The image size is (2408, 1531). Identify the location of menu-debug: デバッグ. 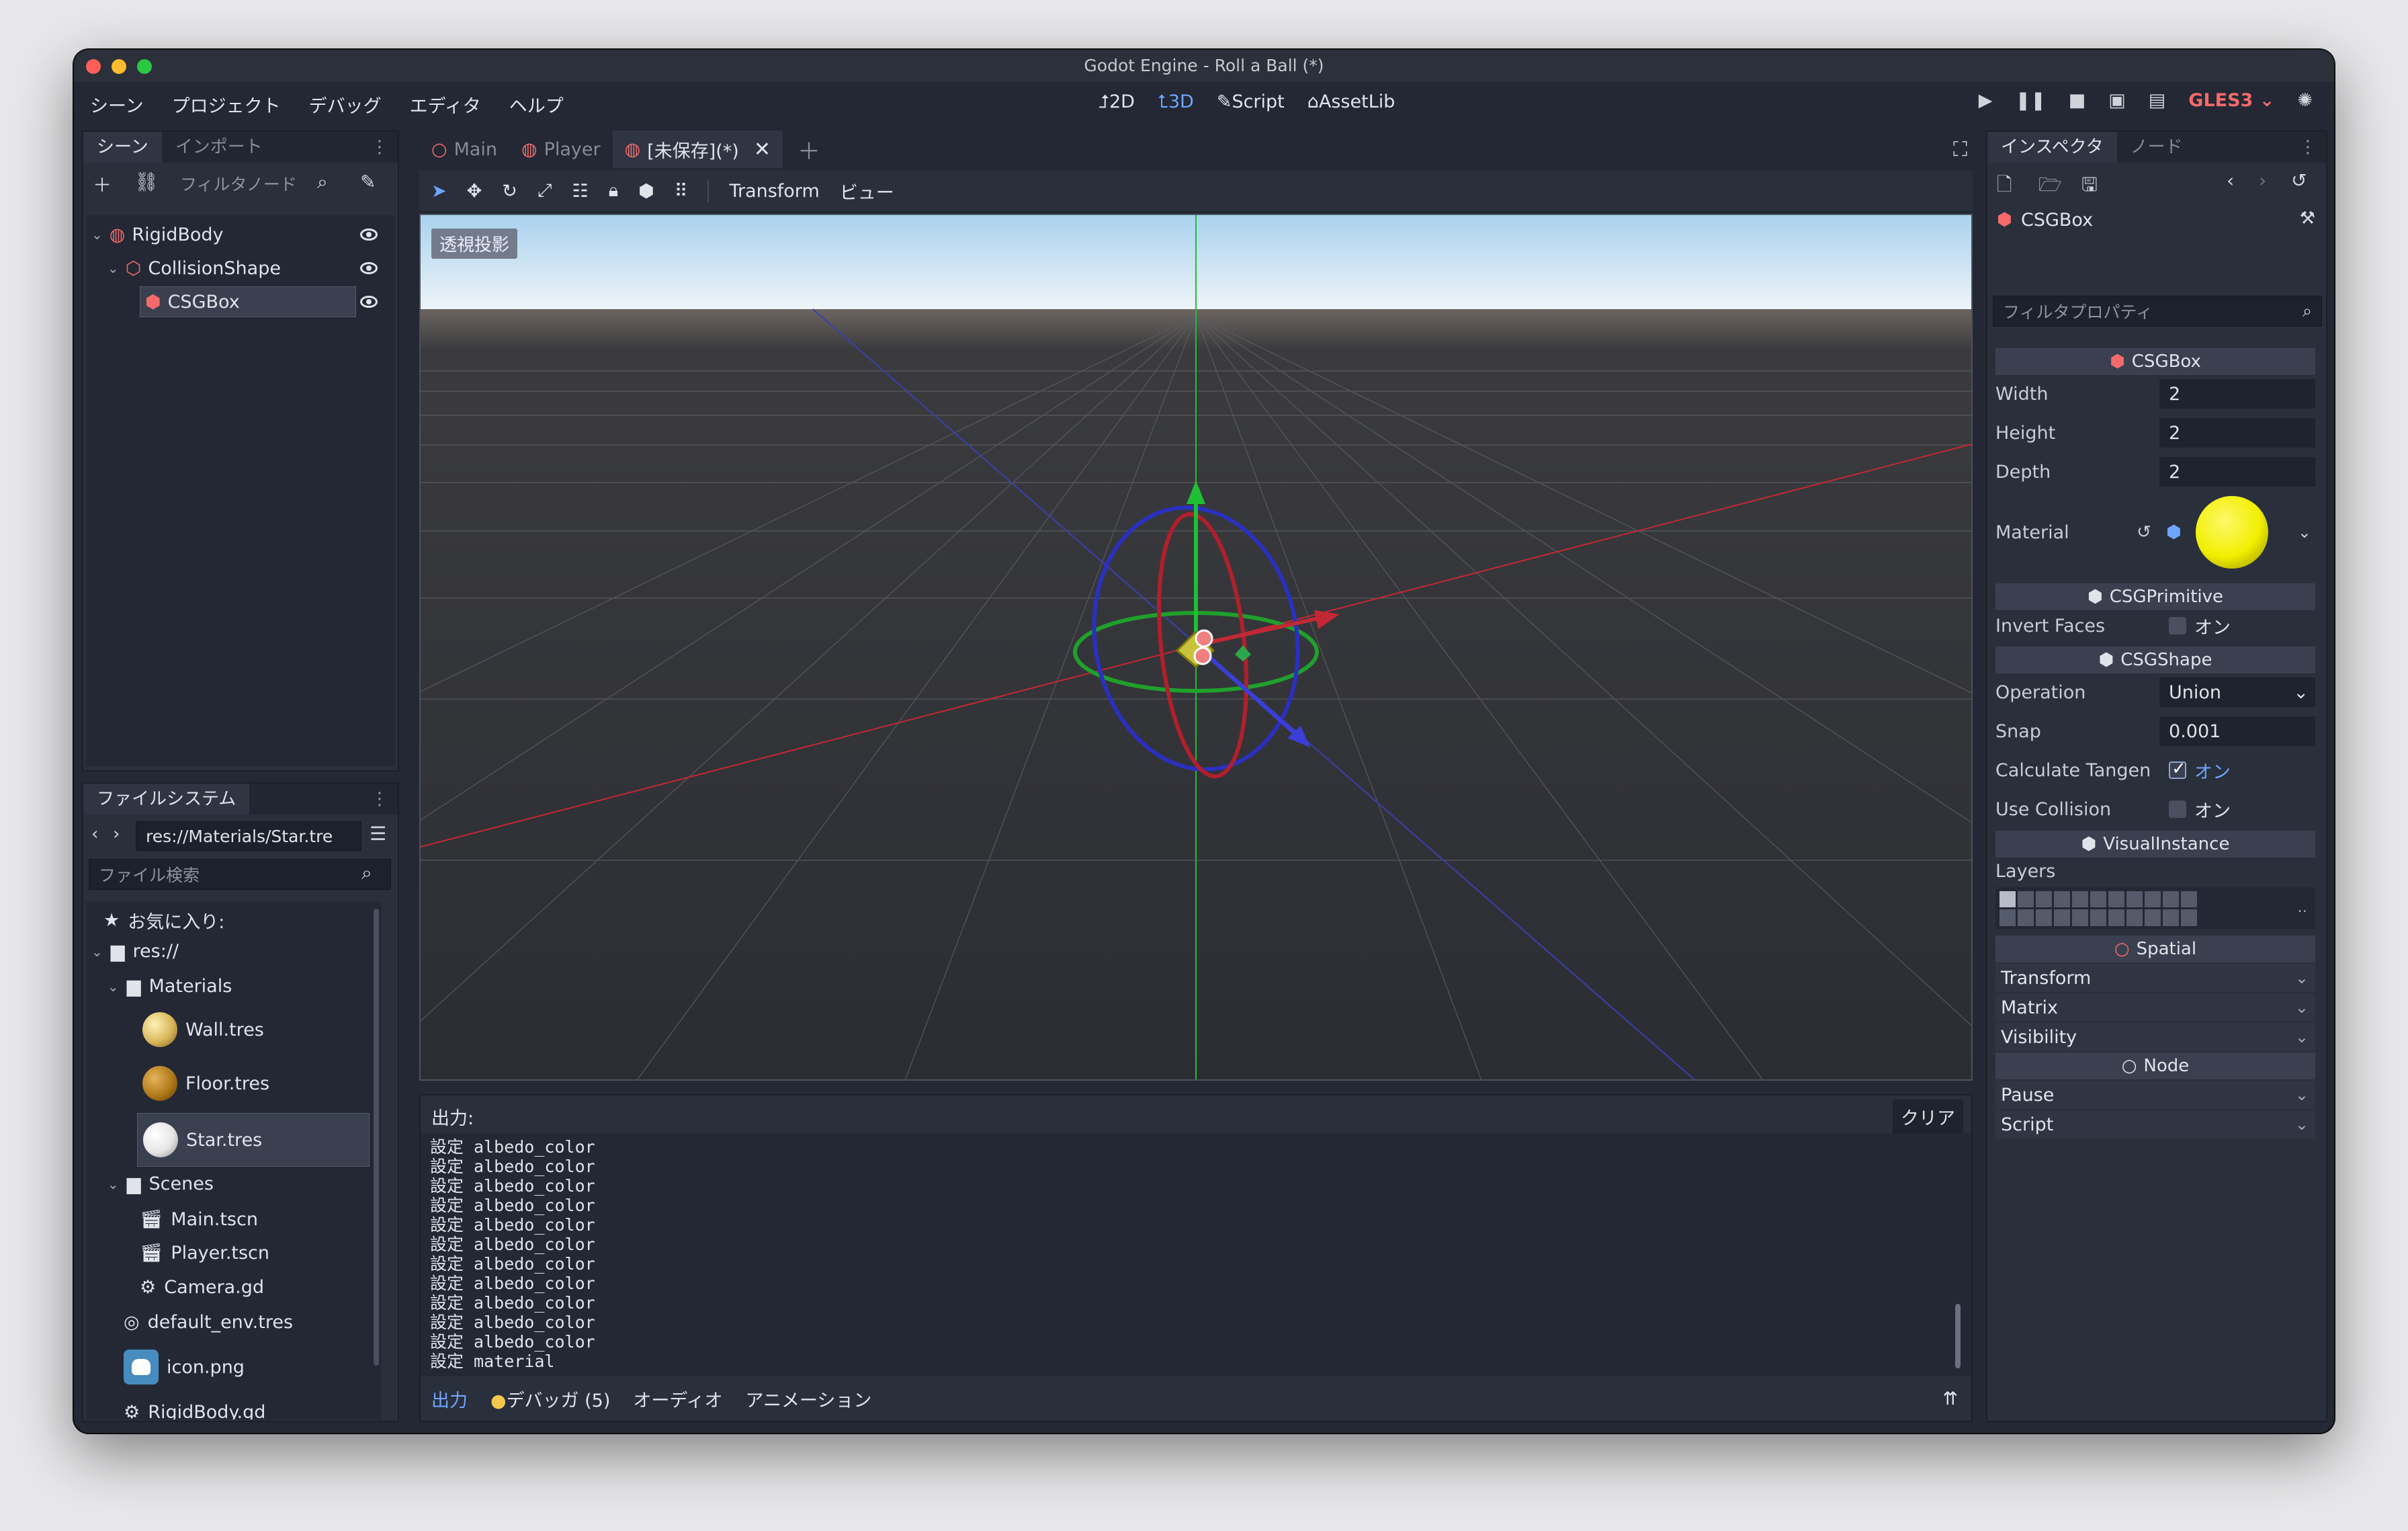
(345, 104).